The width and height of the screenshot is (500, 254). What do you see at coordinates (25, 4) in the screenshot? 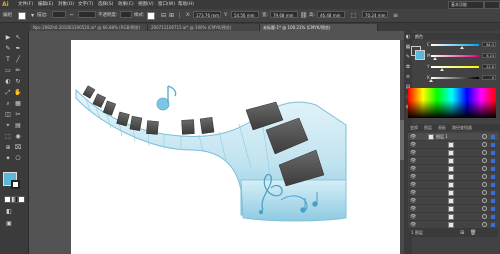
I see `menu-file: 文件(F)` at bounding box center [25, 4].